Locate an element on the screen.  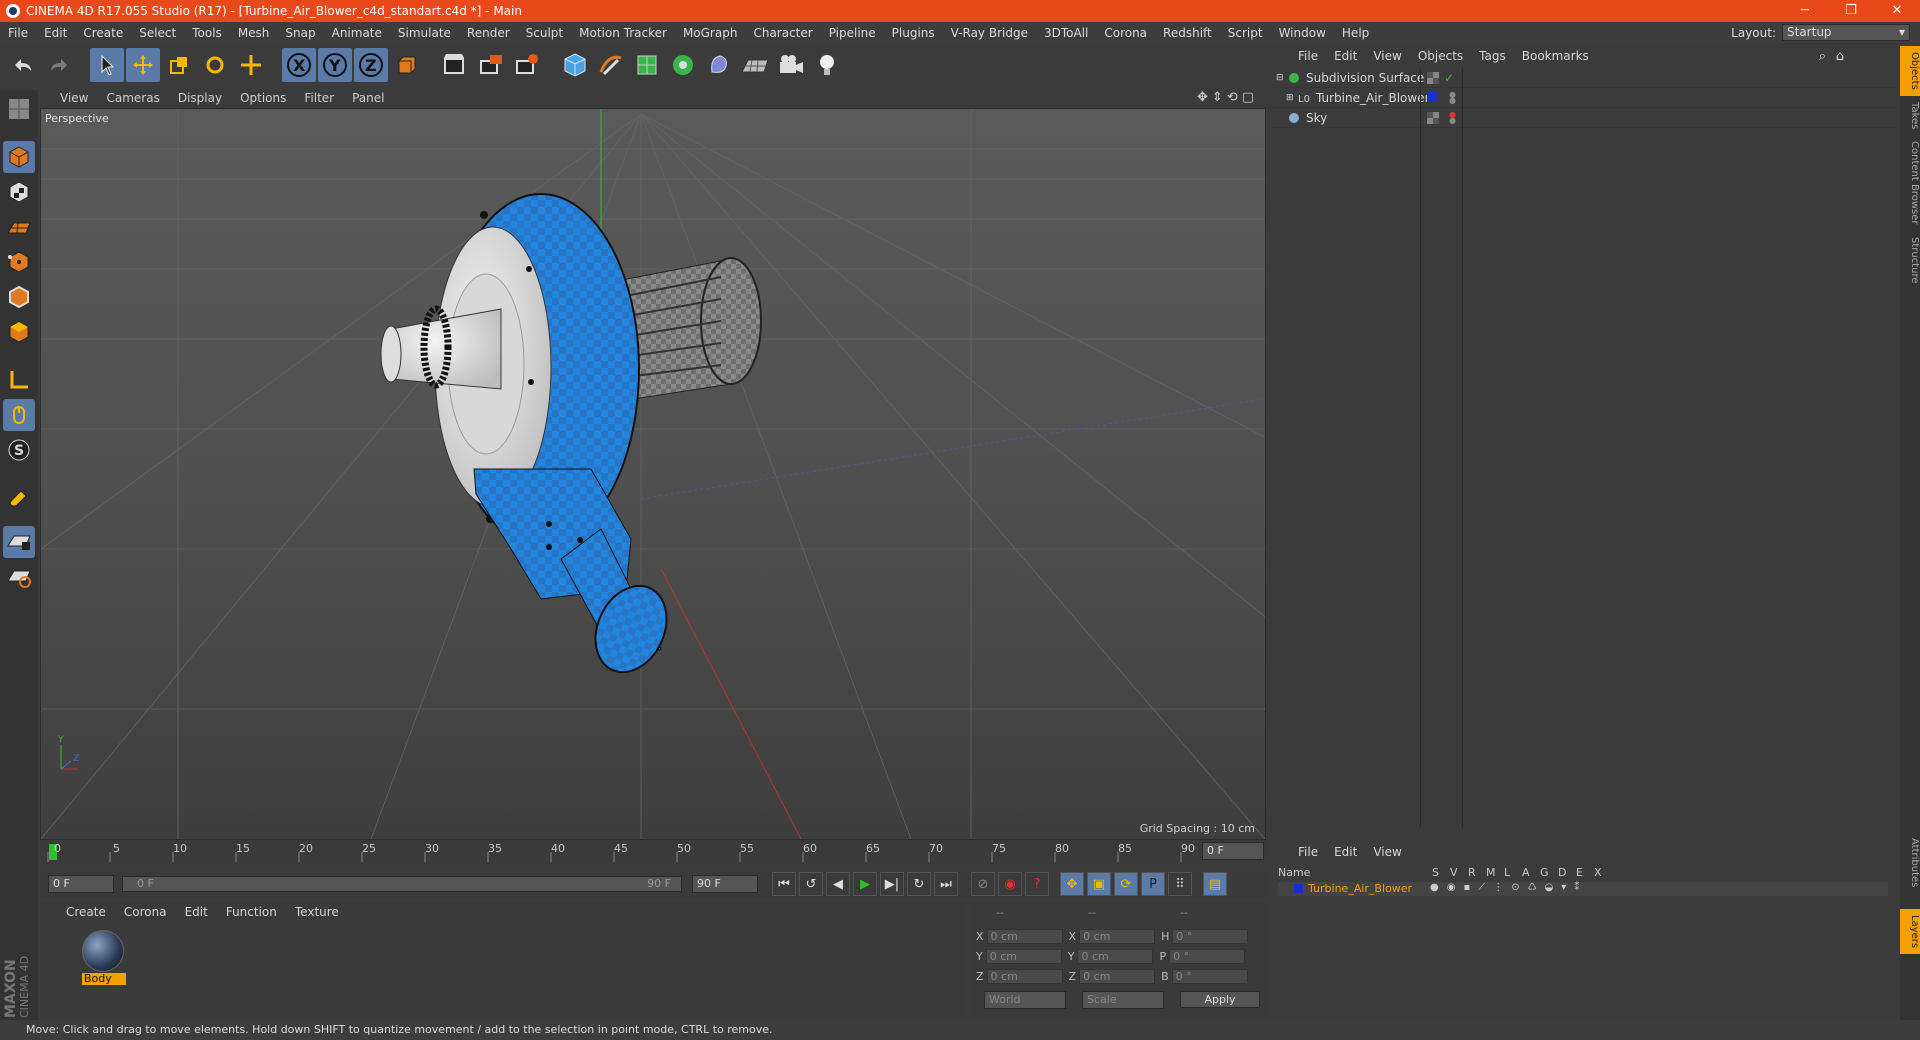
planar-workplane-icon is located at coordinates (19, 577).